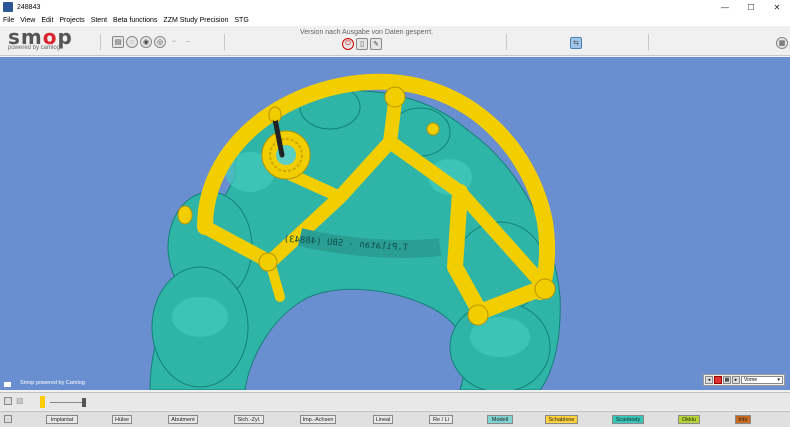 The height and width of the screenshot is (427, 790). I want to click on layer-sich-zyl: Sich.-Zyl., so click(249, 419).